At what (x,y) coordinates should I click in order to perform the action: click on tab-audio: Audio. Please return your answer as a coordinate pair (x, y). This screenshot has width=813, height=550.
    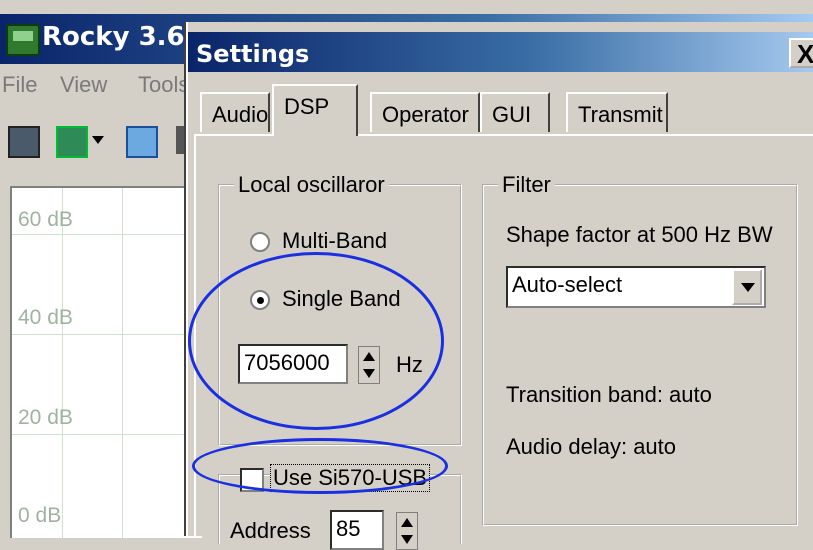
    Looking at the image, I should click on (235, 112).